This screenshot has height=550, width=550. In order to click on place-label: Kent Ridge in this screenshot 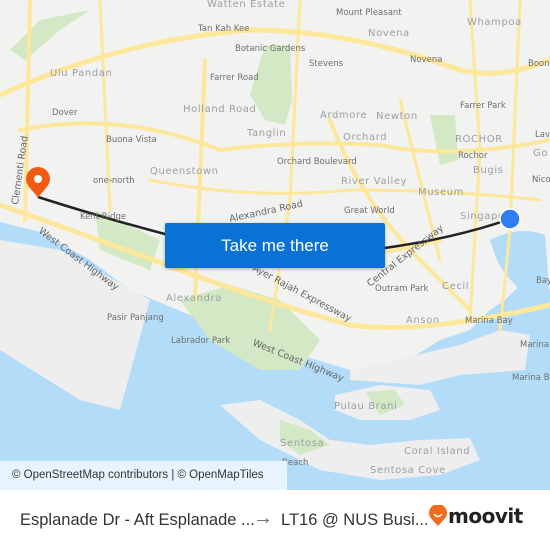, I will do `click(103, 217)`.